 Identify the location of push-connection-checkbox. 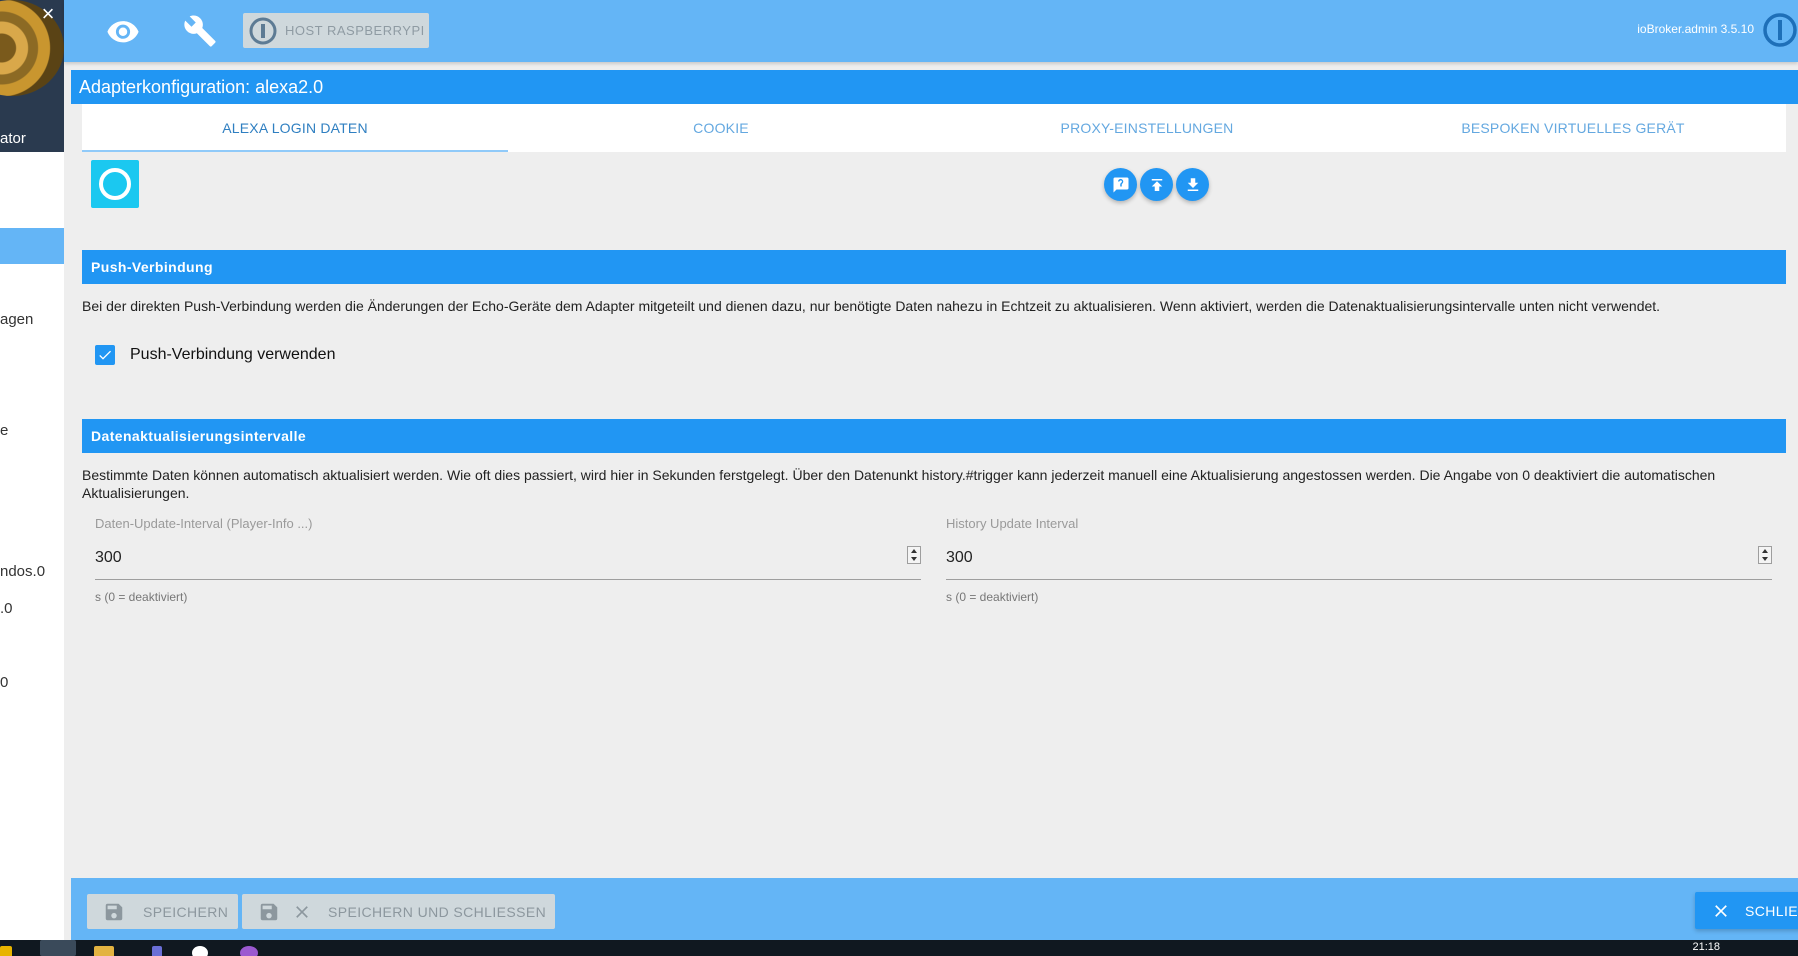
(105, 355).